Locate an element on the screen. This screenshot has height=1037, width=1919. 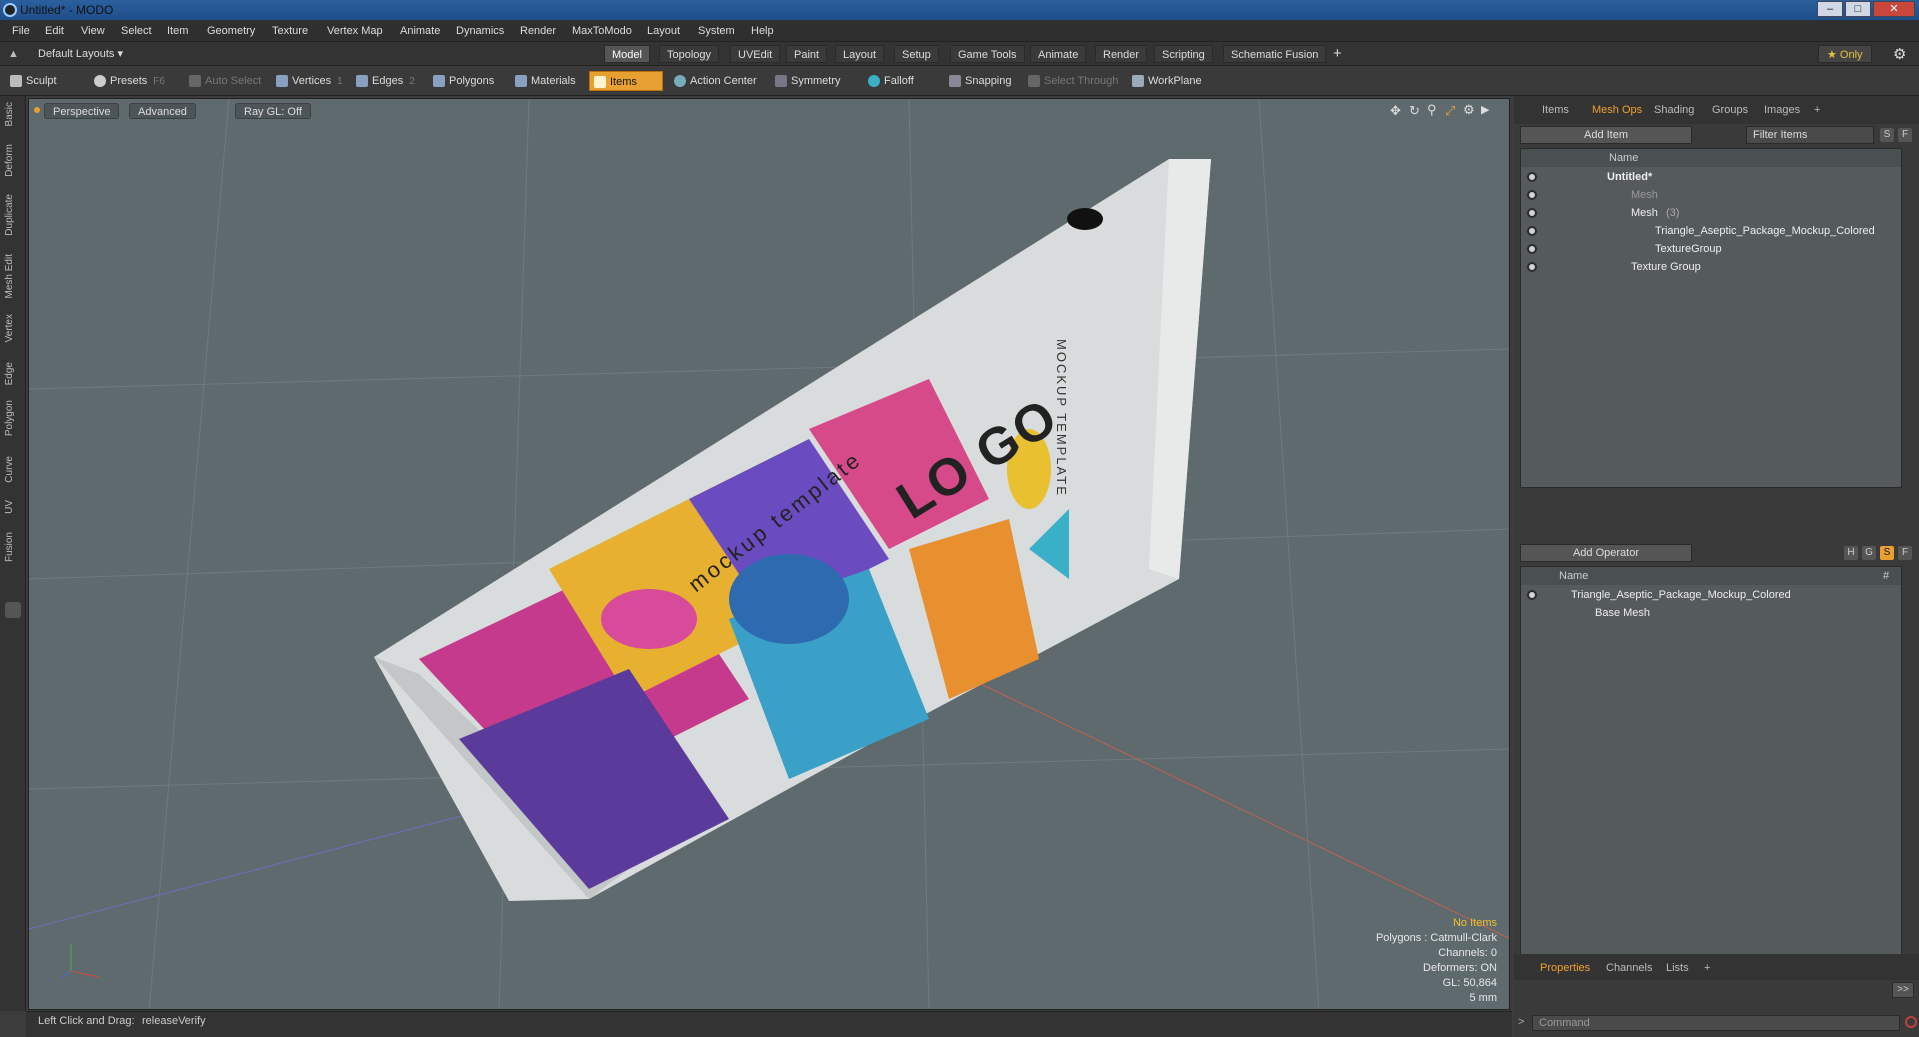
list-item: Texture Group is located at coordinates (1711, 267).